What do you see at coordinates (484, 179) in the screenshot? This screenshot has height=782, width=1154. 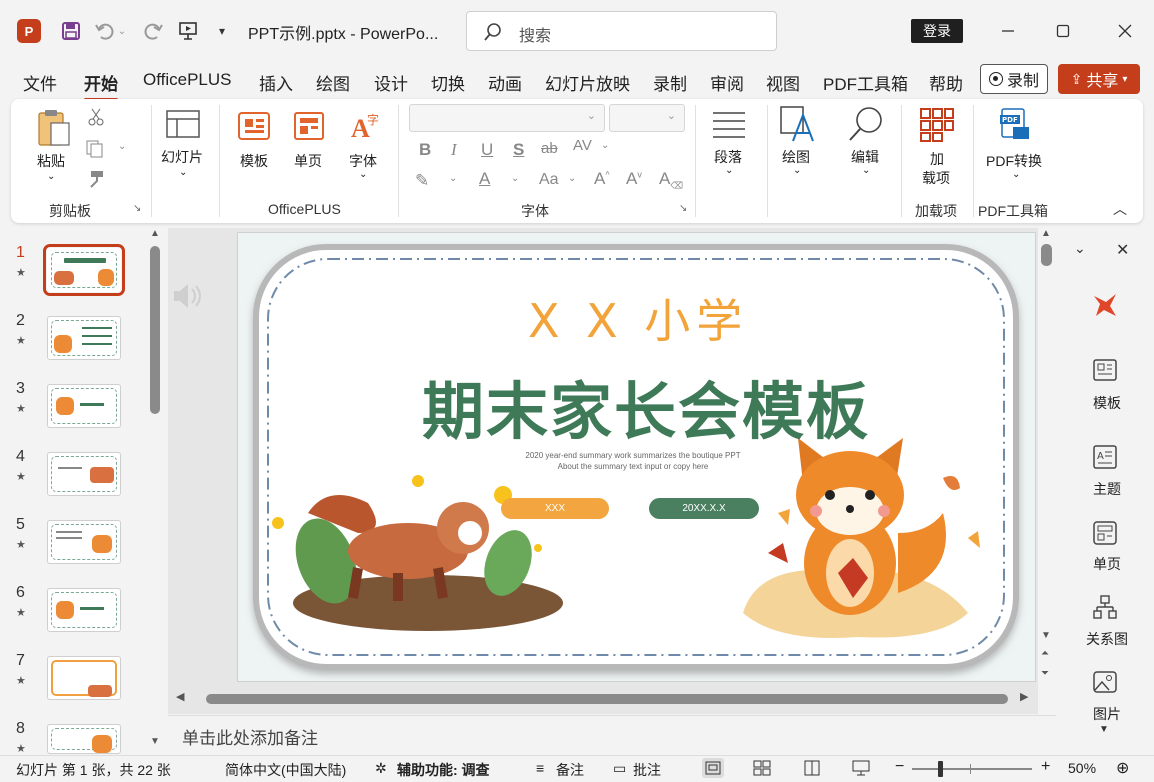 I see `font-color-icon: A` at bounding box center [484, 179].